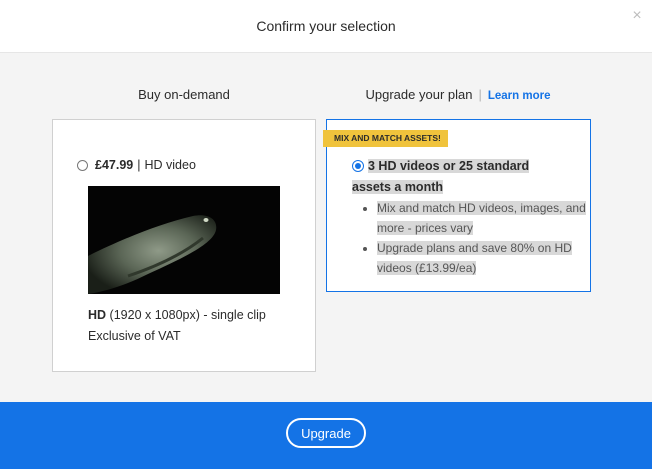 The height and width of the screenshot is (469, 652). I want to click on modal-header: Confirm your selection ×, so click(326, 26).